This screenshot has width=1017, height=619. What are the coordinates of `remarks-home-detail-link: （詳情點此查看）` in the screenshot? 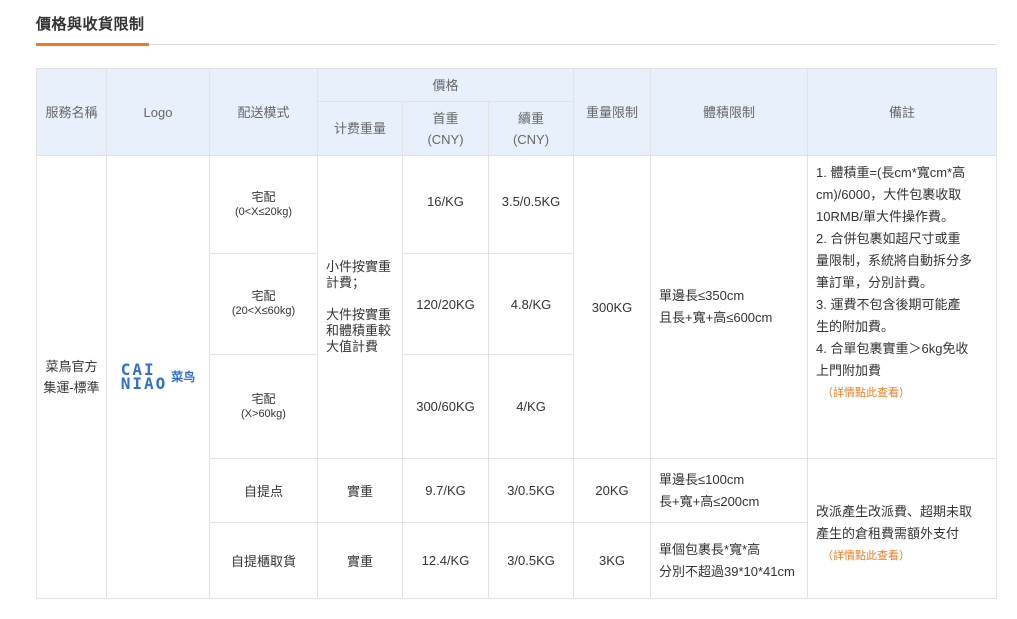 It's located at (902, 393).